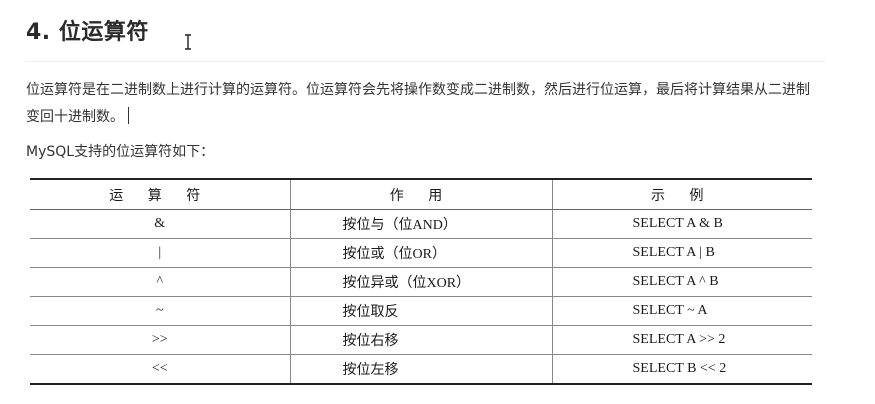  I want to click on example-cell: SELECT A & B, so click(681, 224).